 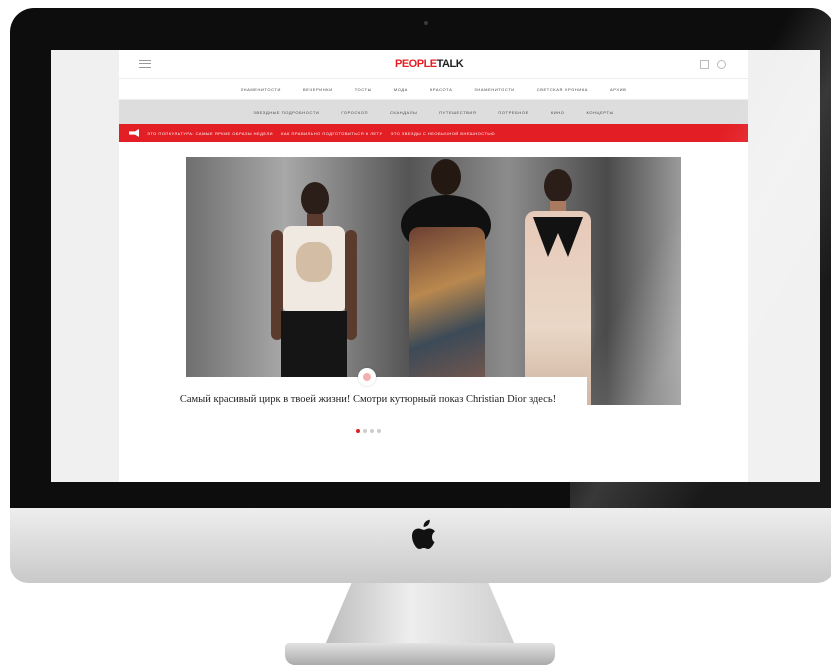 What do you see at coordinates (363, 89) in the screenshot?
I see `nav-item: ТОСТЫ` at bounding box center [363, 89].